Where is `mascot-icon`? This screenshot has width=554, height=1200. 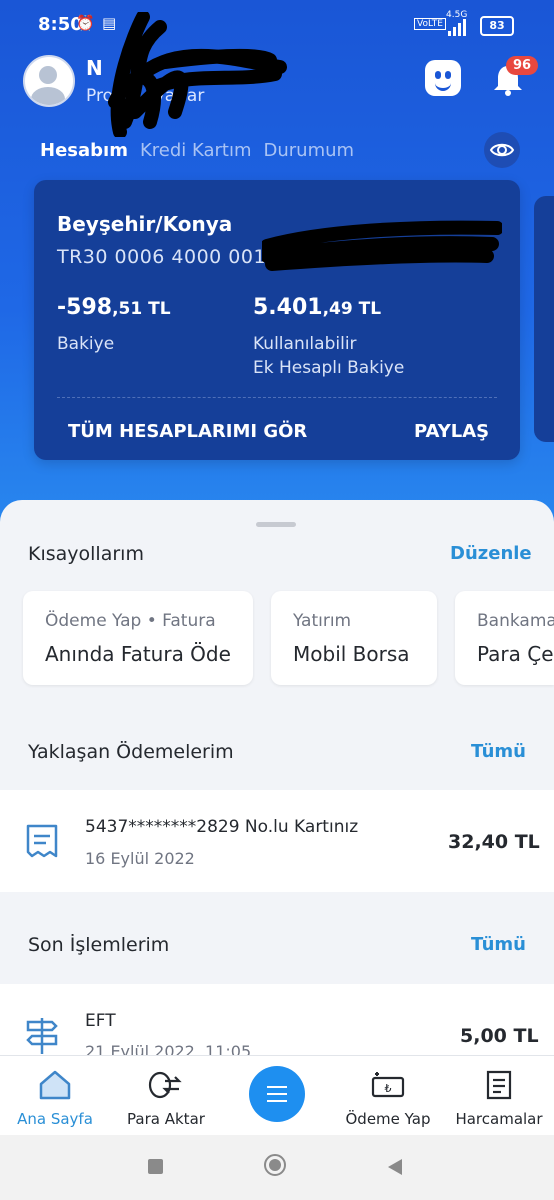
mascot-icon is located at coordinates (443, 78).